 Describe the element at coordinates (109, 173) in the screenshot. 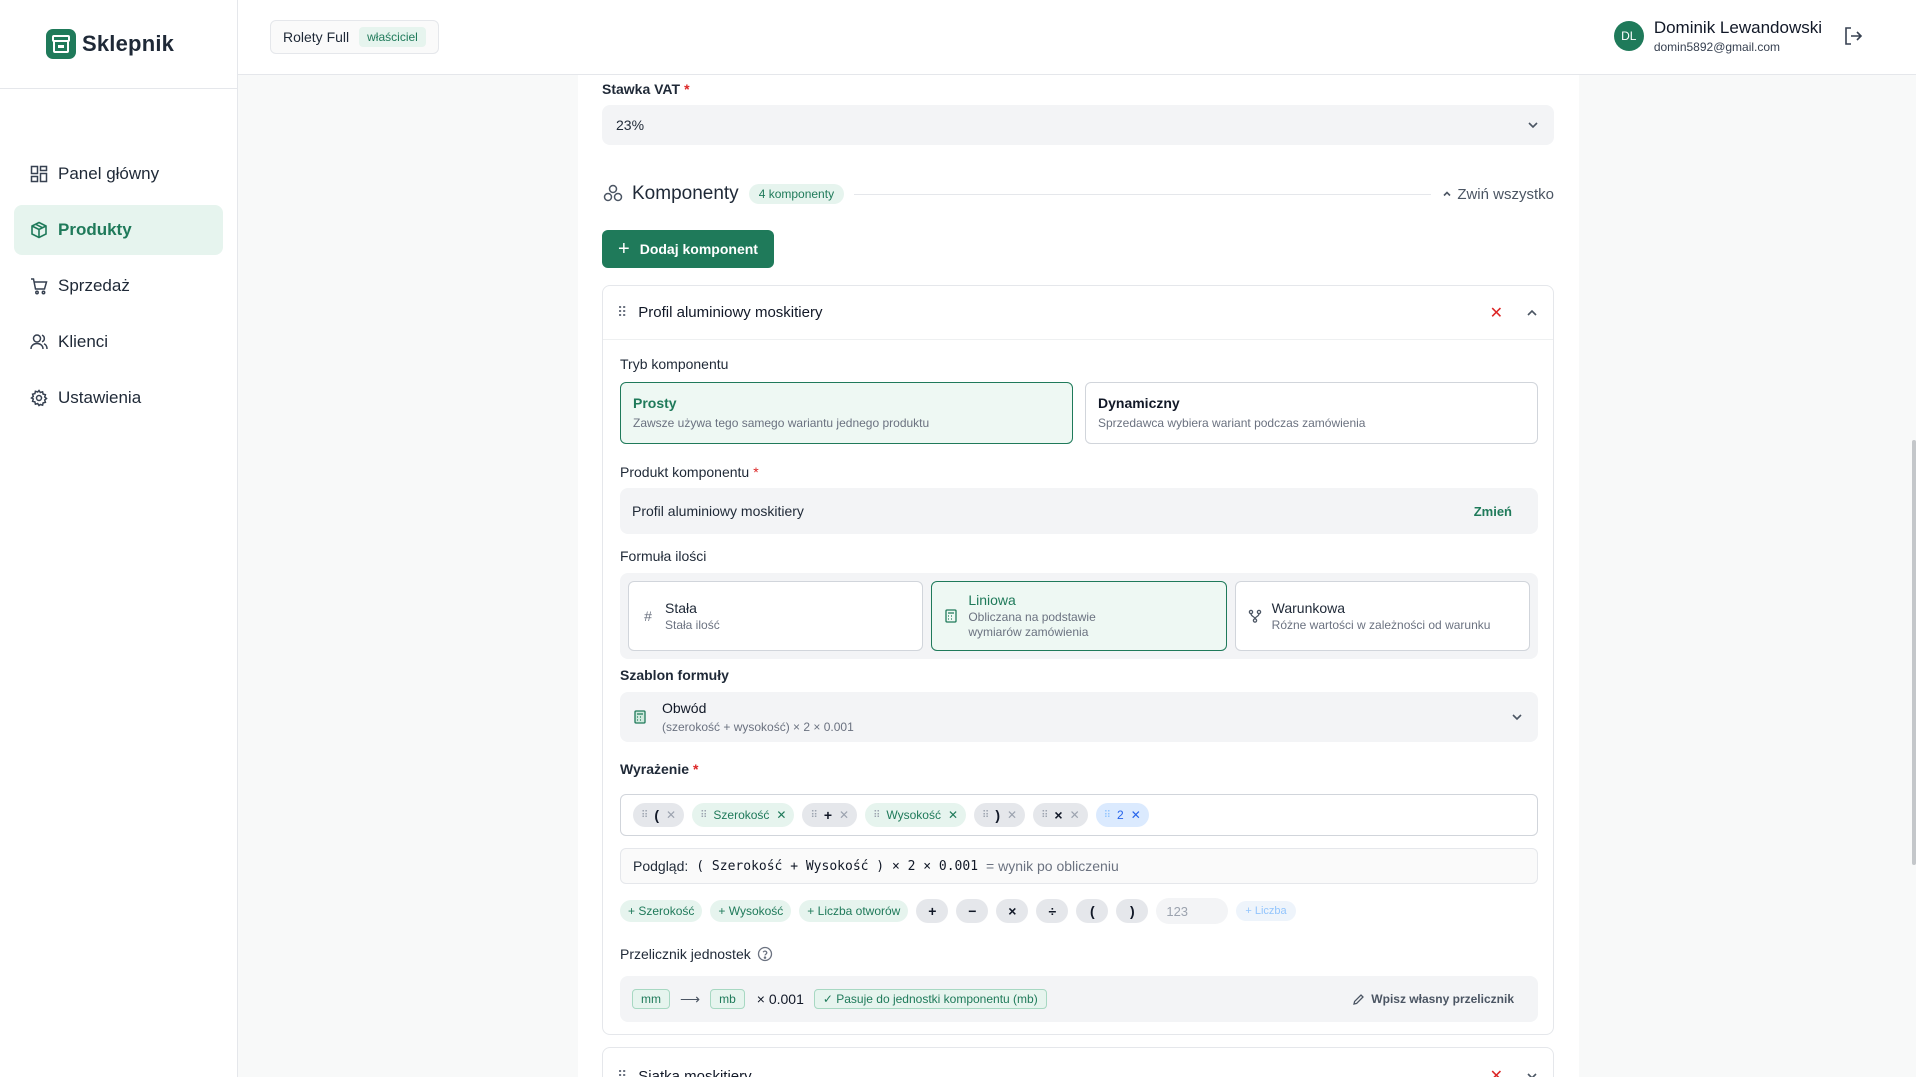

I see `sidebar-item-label: Panel główny` at that location.